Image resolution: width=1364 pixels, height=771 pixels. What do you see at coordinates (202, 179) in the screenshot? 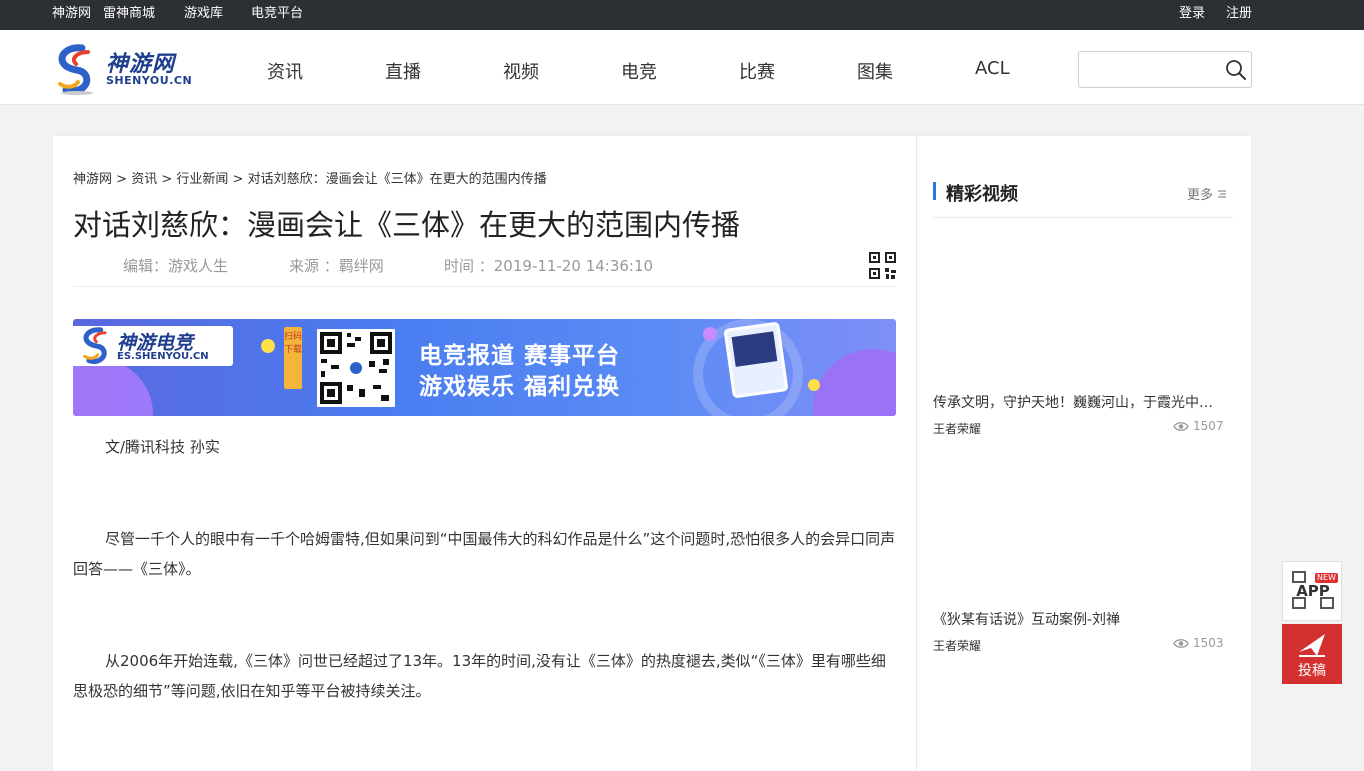
I see `breadcrumb-industry: 行业新闻` at bounding box center [202, 179].